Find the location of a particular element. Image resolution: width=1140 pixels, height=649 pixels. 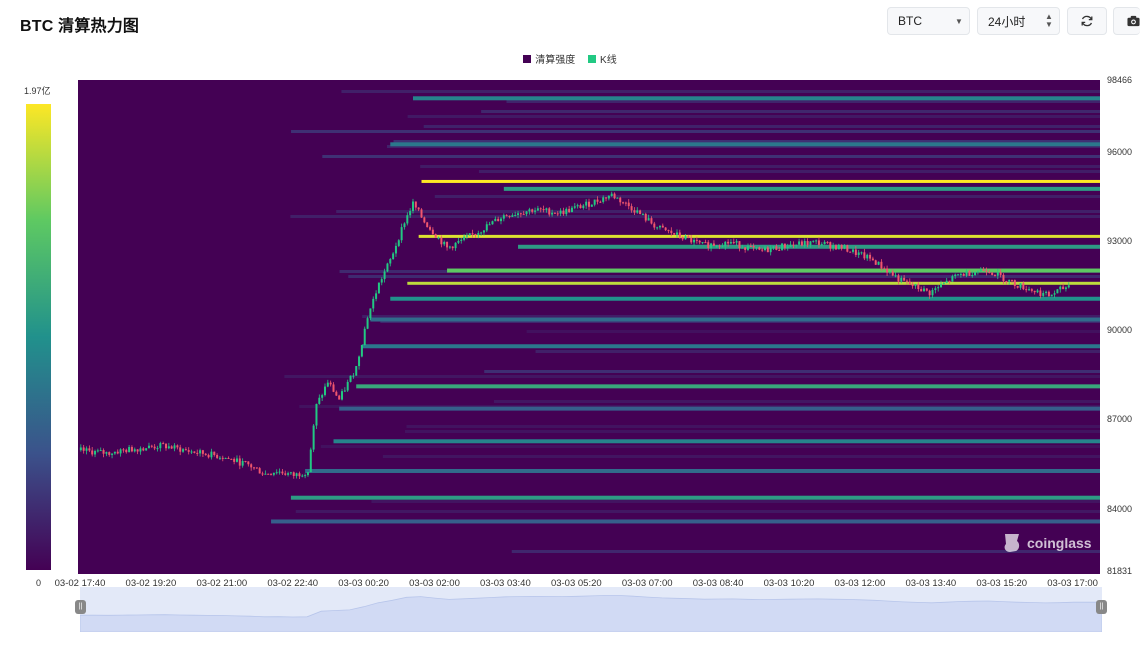

time-navigator is located at coordinates (591, 609).